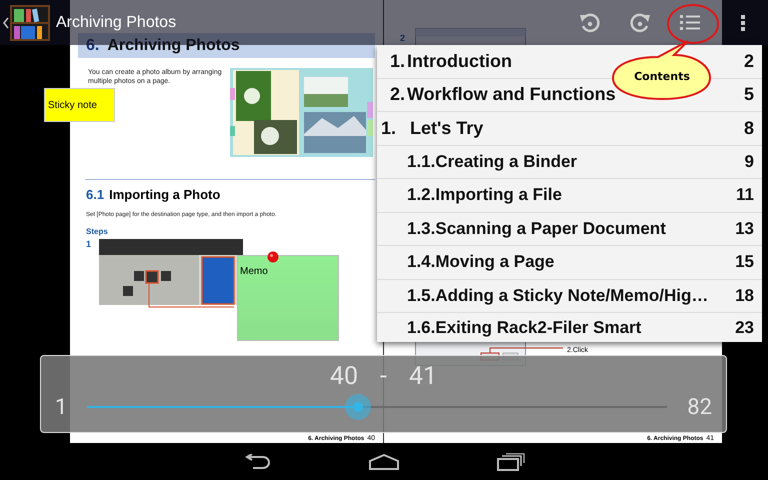 Image resolution: width=768 pixels, height=480 pixels. Describe the element at coordinates (384, 462) in the screenshot. I see `home-icon` at that location.